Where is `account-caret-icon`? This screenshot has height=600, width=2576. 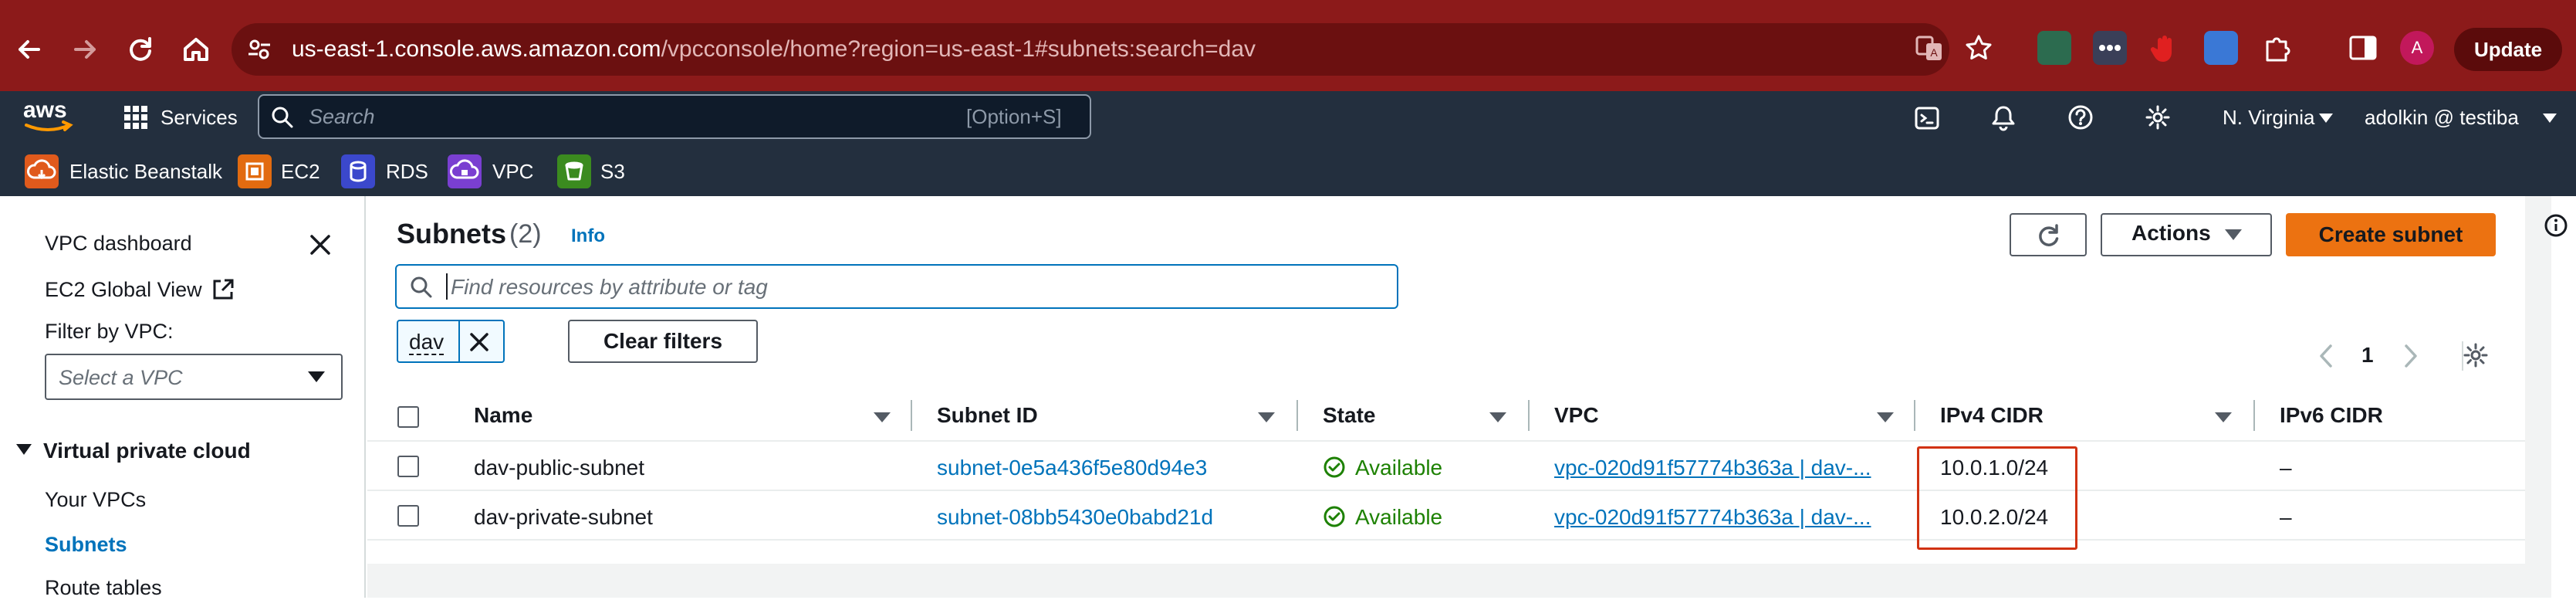 account-caret-icon is located at coordinates (2549, 118).